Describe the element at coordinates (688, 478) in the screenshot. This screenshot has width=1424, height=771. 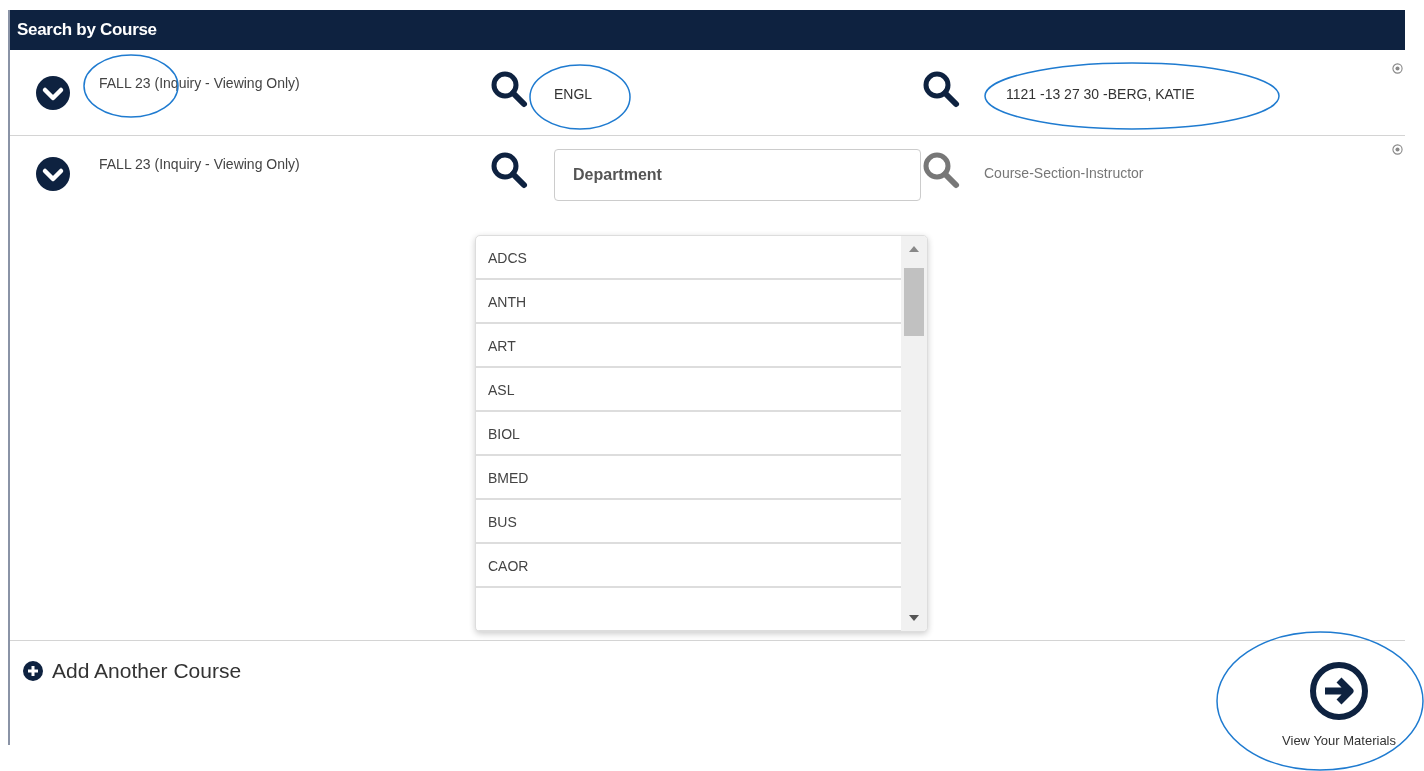
I see `dropdown-option: BMED` at that location.